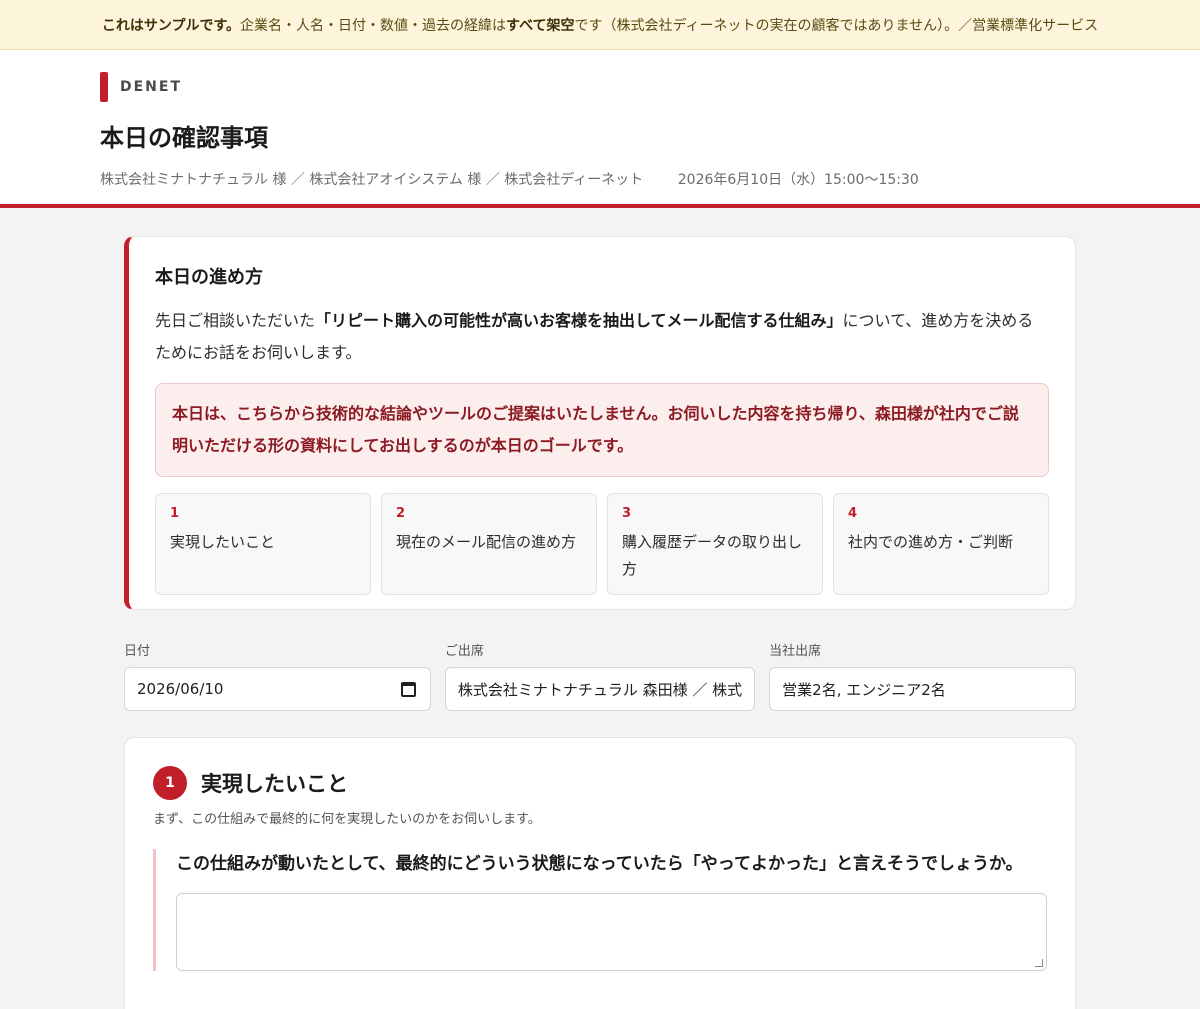 This screenshot has width=1200, height=1009. I want to click on agenda-text-before: 先日ご相談いただいた, so click(235, 320).